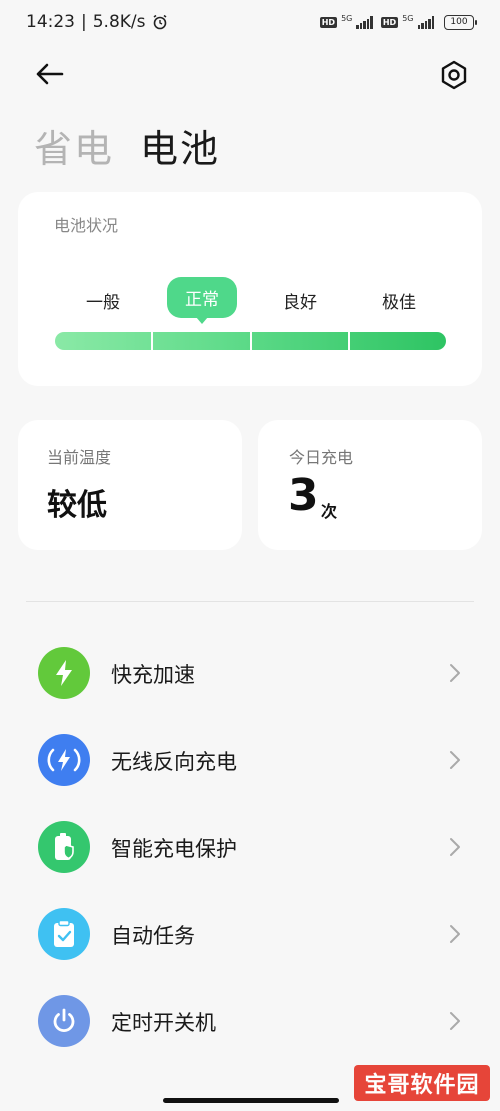  I want to click on menu-label: 定时开关机, so click(163, 1023).